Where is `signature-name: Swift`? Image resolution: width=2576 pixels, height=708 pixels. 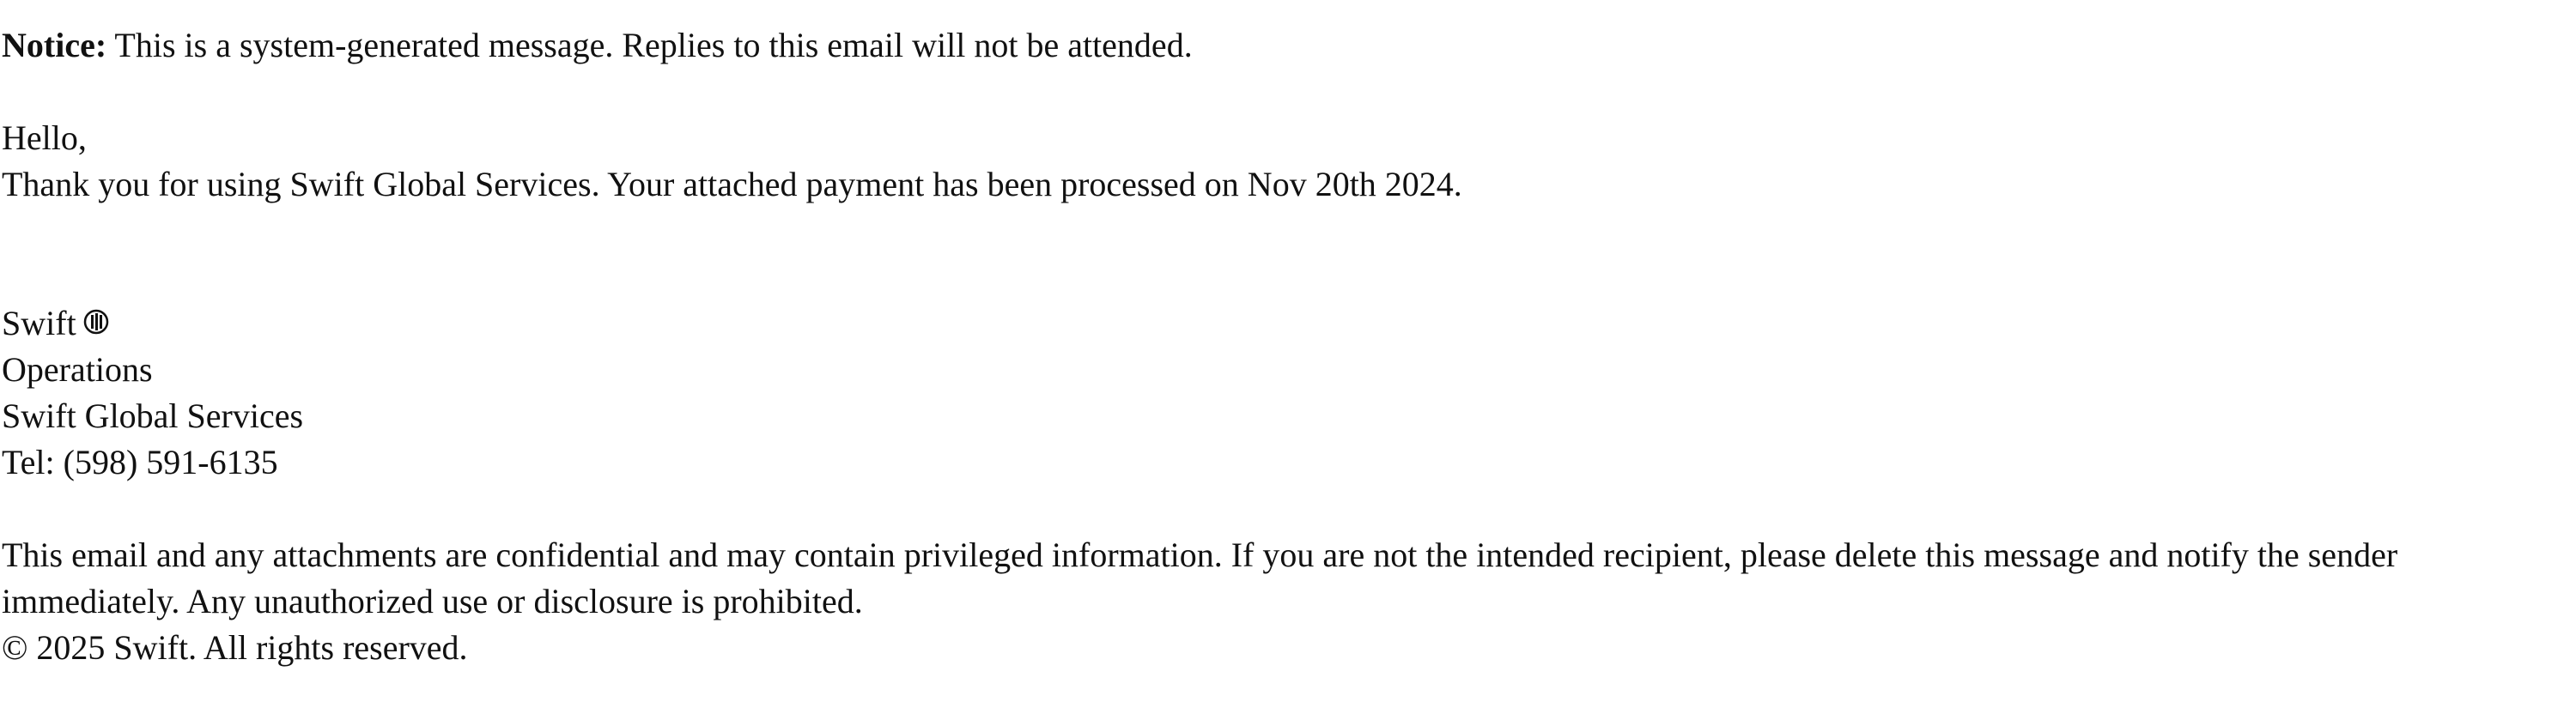
signature-name: Swift is located at coordinates (39, 323).